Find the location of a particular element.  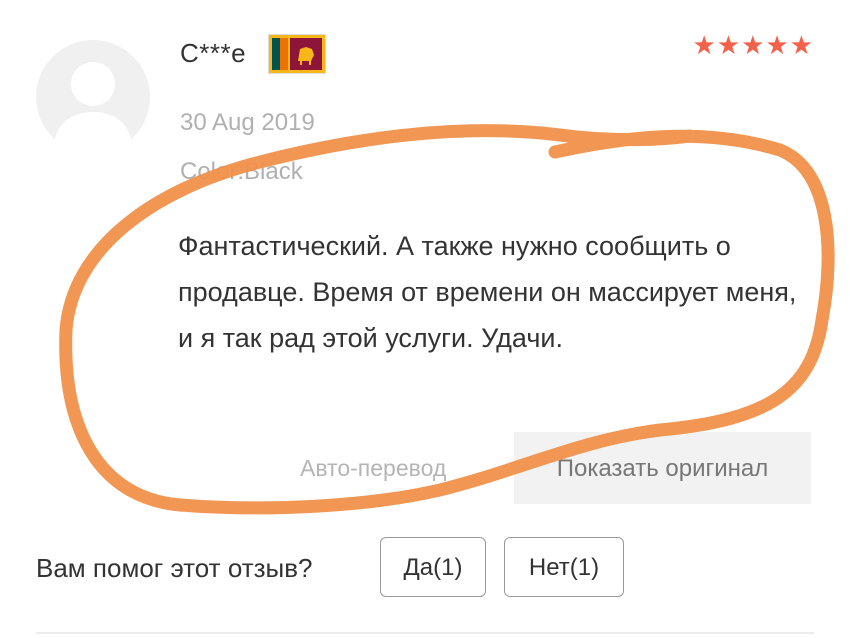

review-date: 30 Aug 2019 is located at coordinates (247, 122).